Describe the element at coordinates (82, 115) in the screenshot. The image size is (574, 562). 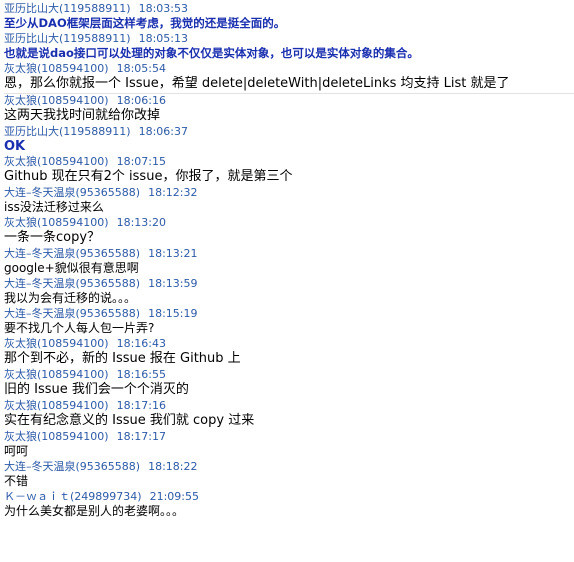
I see `message-text: 这两天我找时间就给你改掉` at that location.